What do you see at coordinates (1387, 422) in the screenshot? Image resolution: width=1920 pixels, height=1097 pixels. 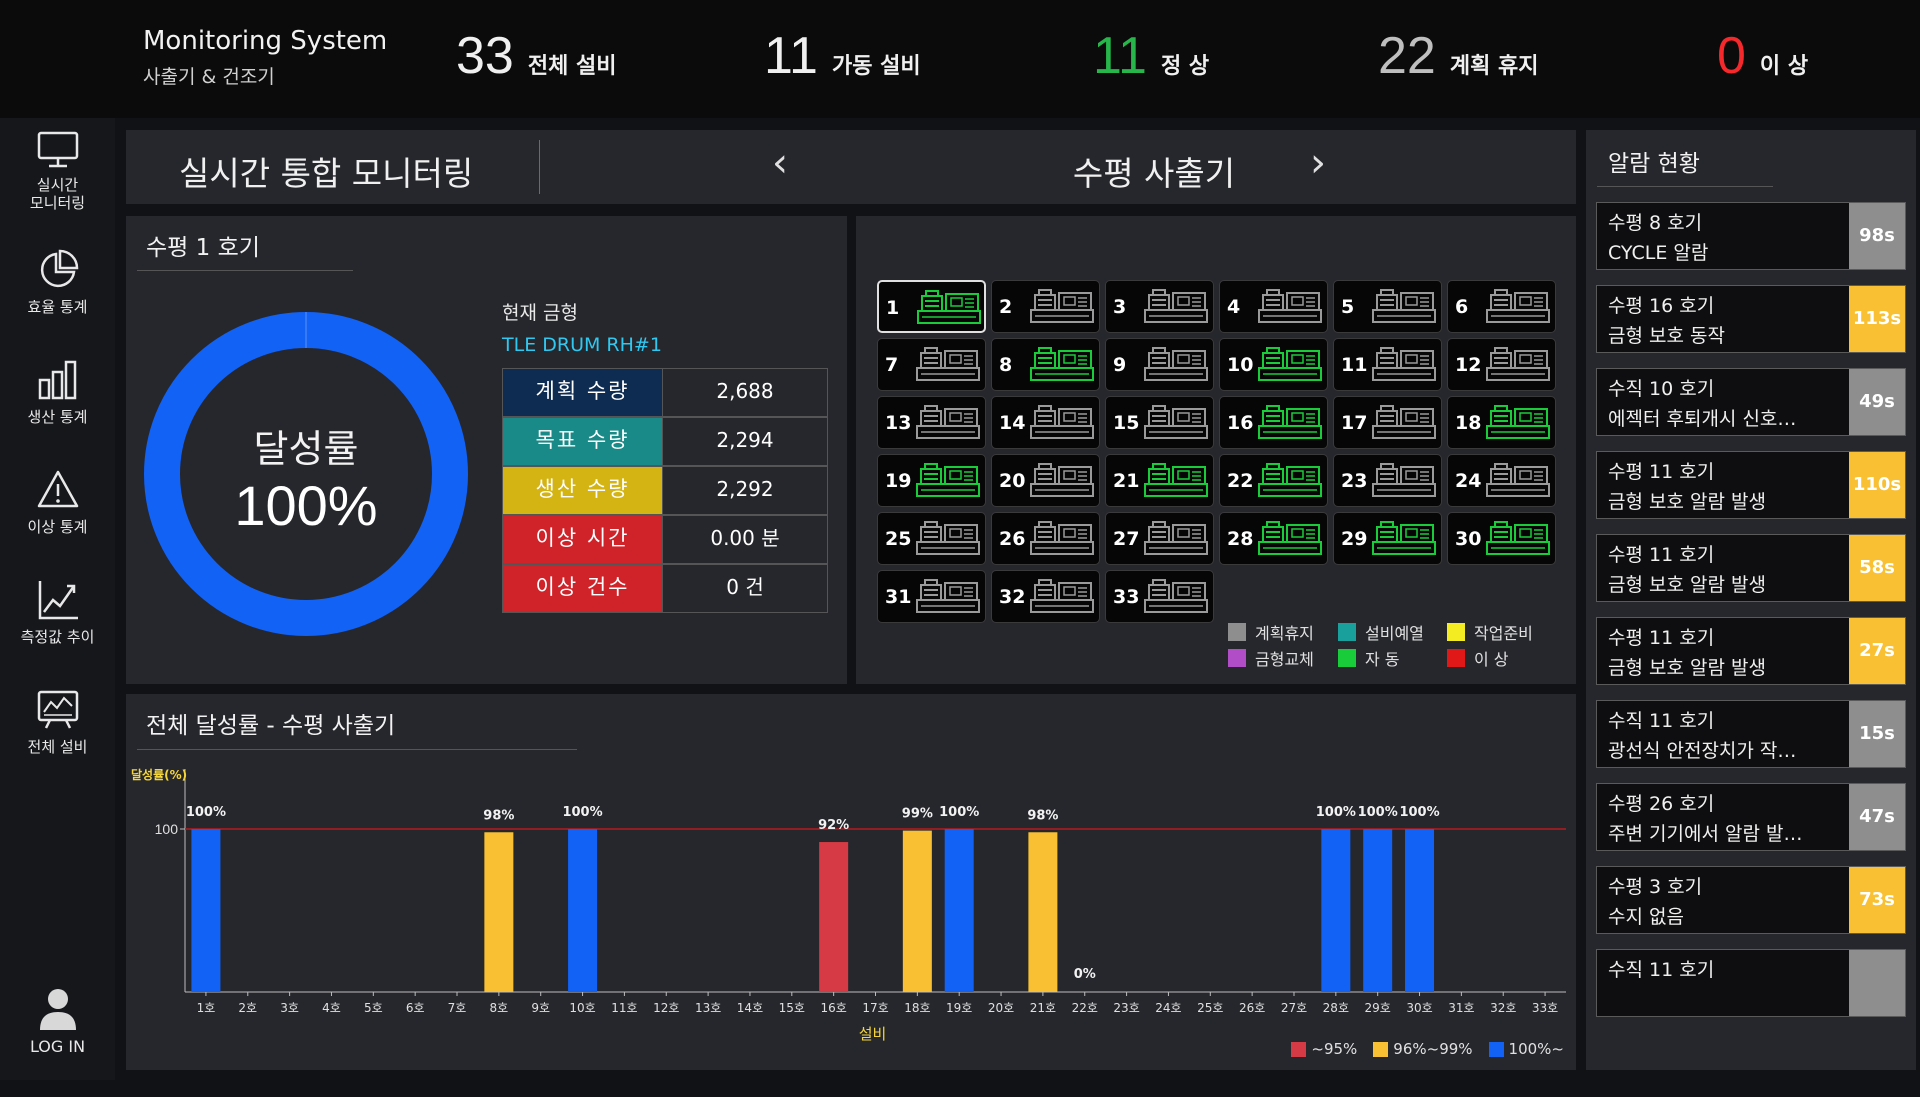 I see `machine-tile: 17` at bounding box center [1387, 422].